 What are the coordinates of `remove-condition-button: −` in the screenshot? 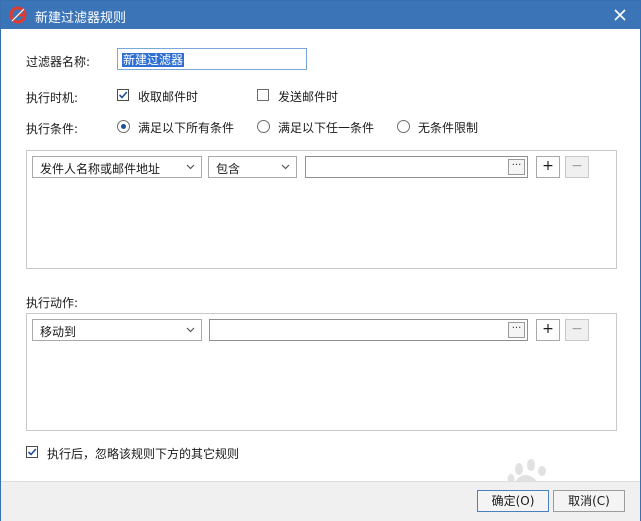 It's located at (577, 167).